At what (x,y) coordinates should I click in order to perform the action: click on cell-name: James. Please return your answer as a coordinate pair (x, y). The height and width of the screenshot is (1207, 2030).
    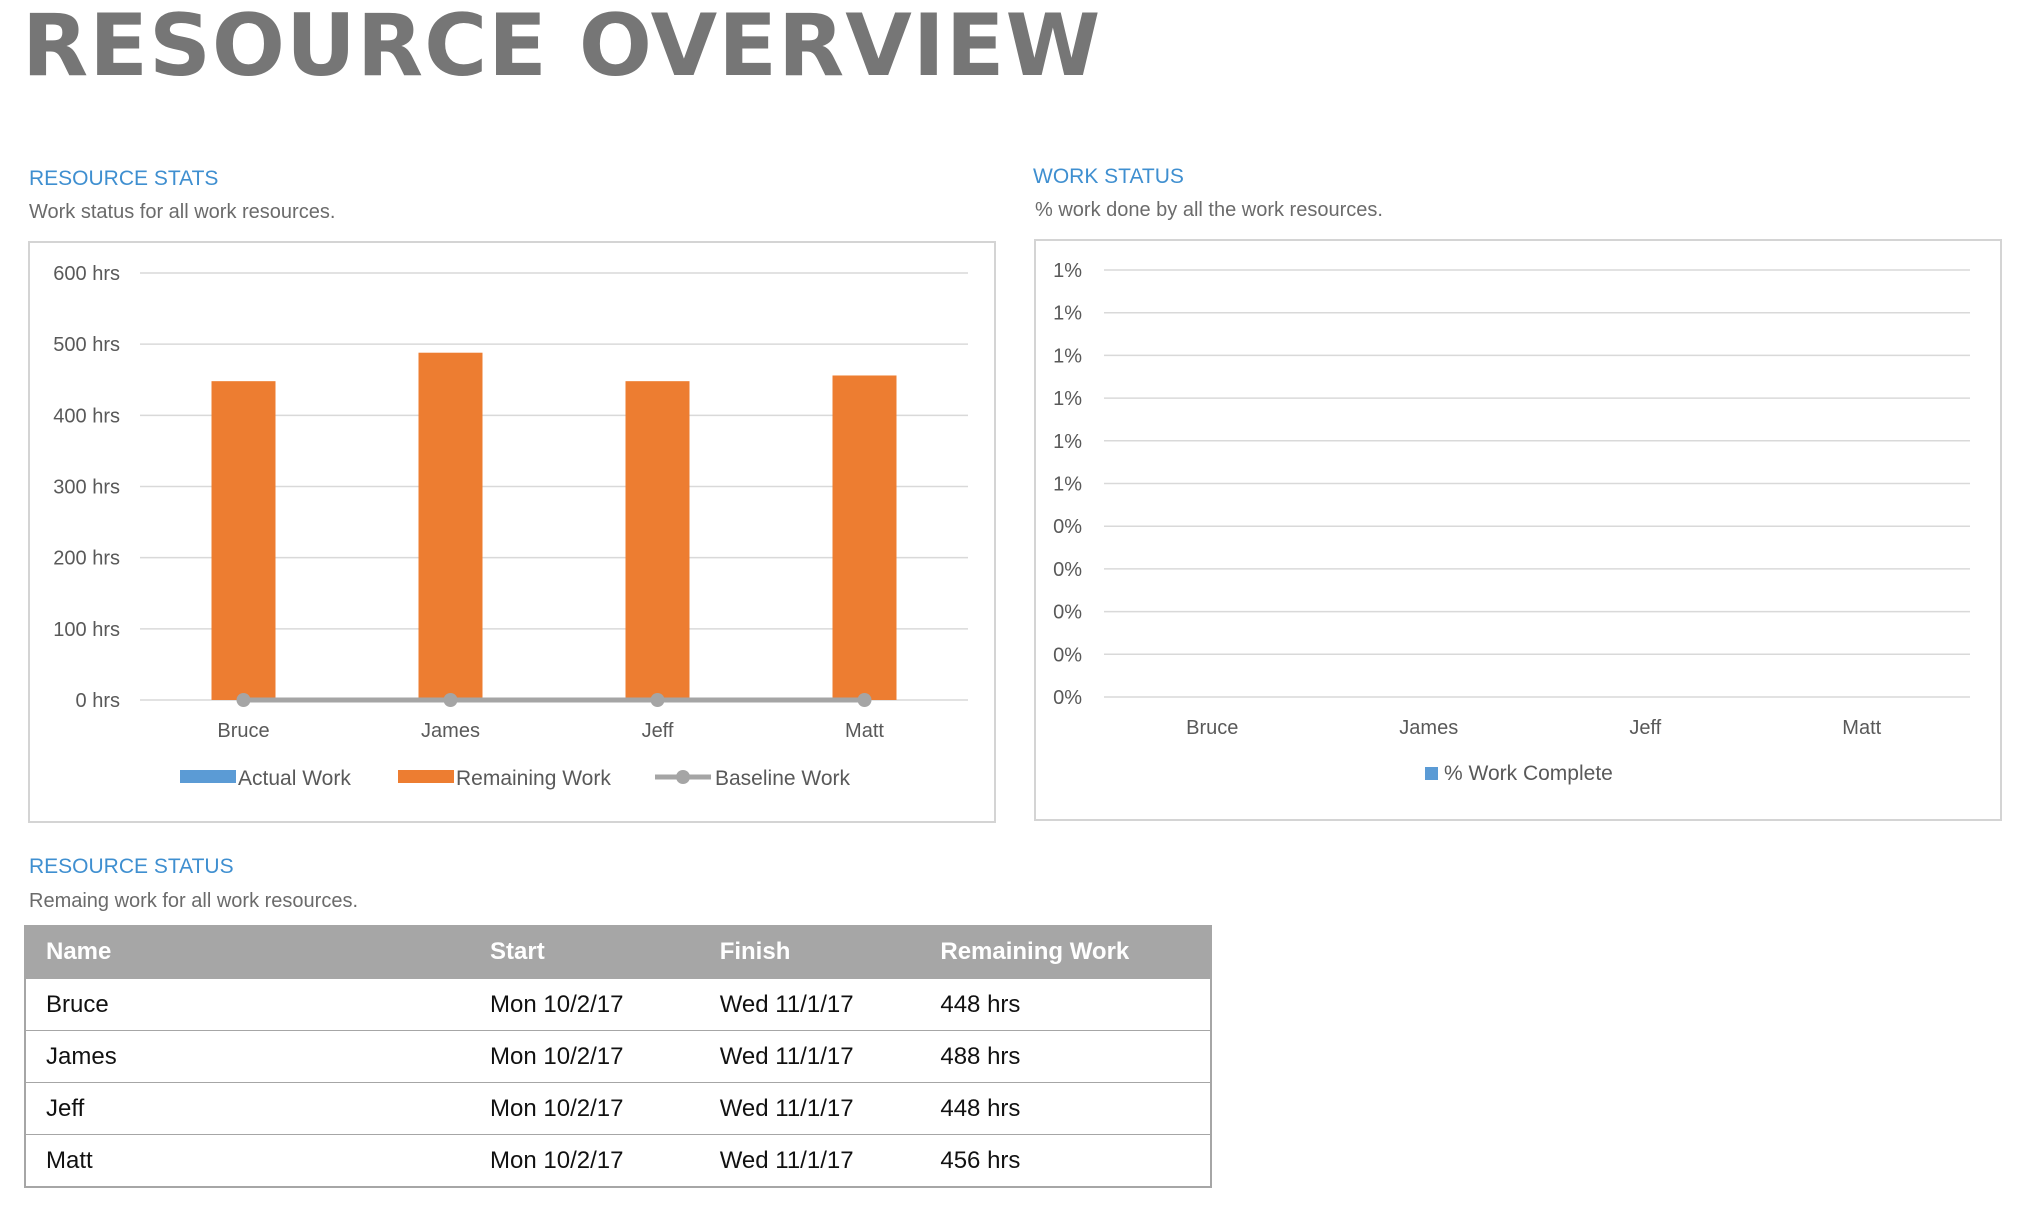
    Looking at the image, I should click on (248, 1056).